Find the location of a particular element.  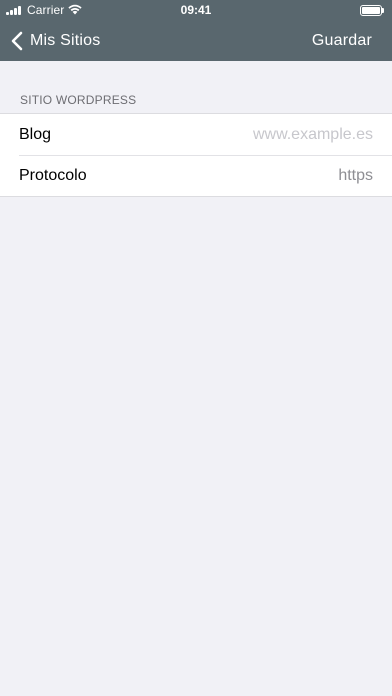

protocol-value: https is located at coordinates (355, 175).